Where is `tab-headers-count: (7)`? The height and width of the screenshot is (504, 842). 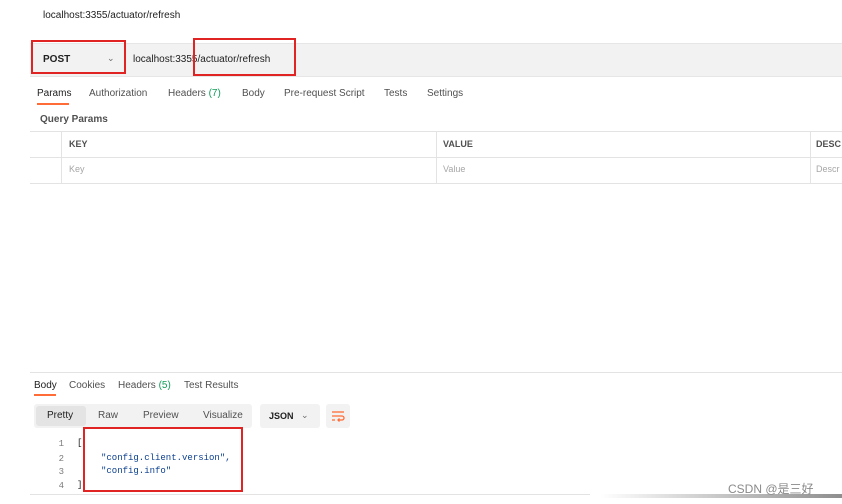
tab-headers-count: (7) is located at coordinates (214, 93).